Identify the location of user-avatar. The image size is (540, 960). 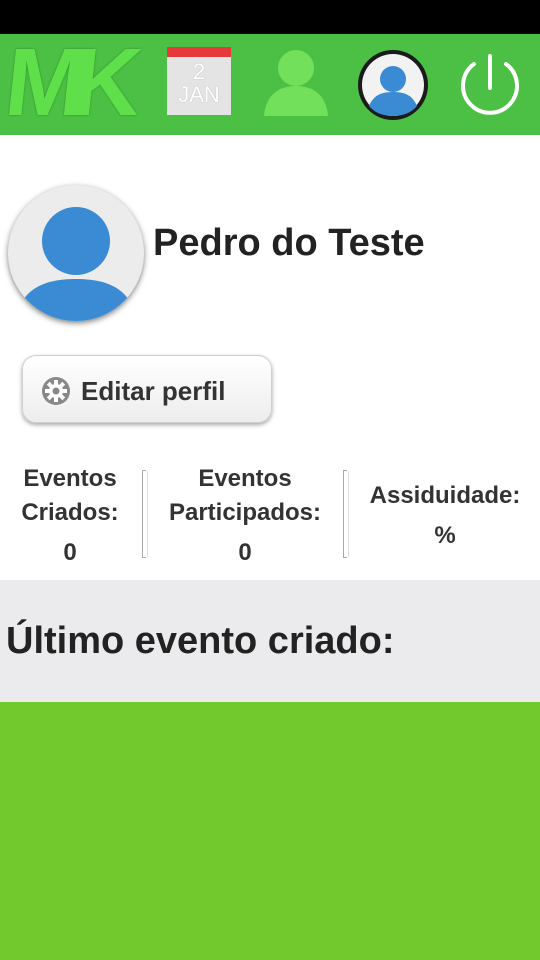
(76, 253).